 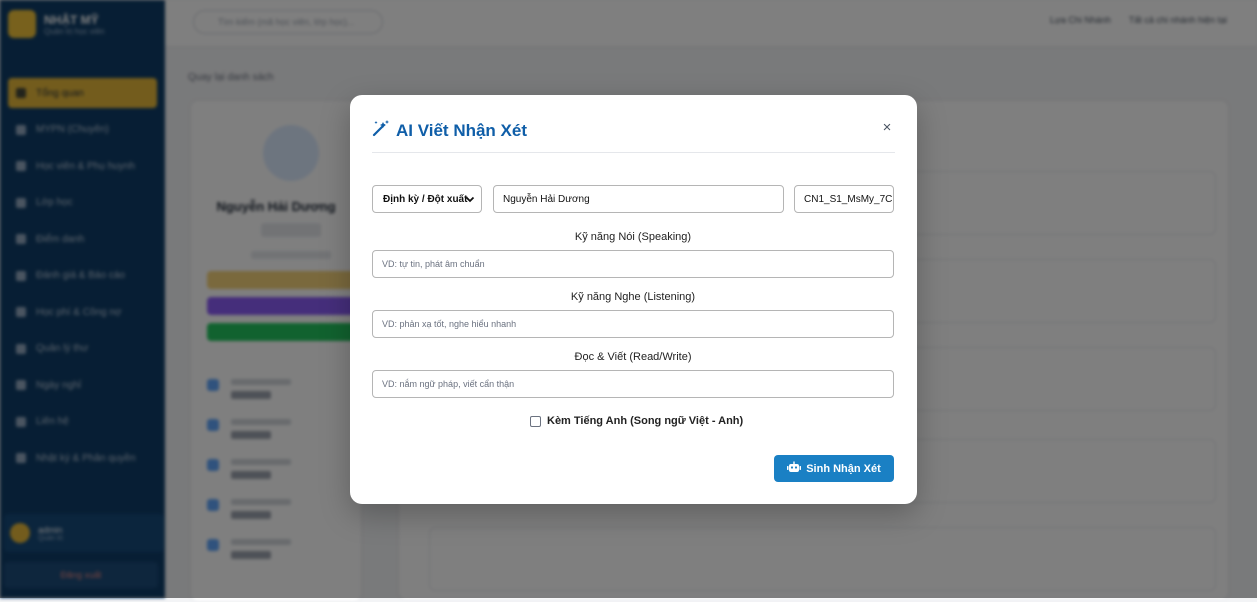 I want to click on close-icon: ×, so click(x=887, y=128).